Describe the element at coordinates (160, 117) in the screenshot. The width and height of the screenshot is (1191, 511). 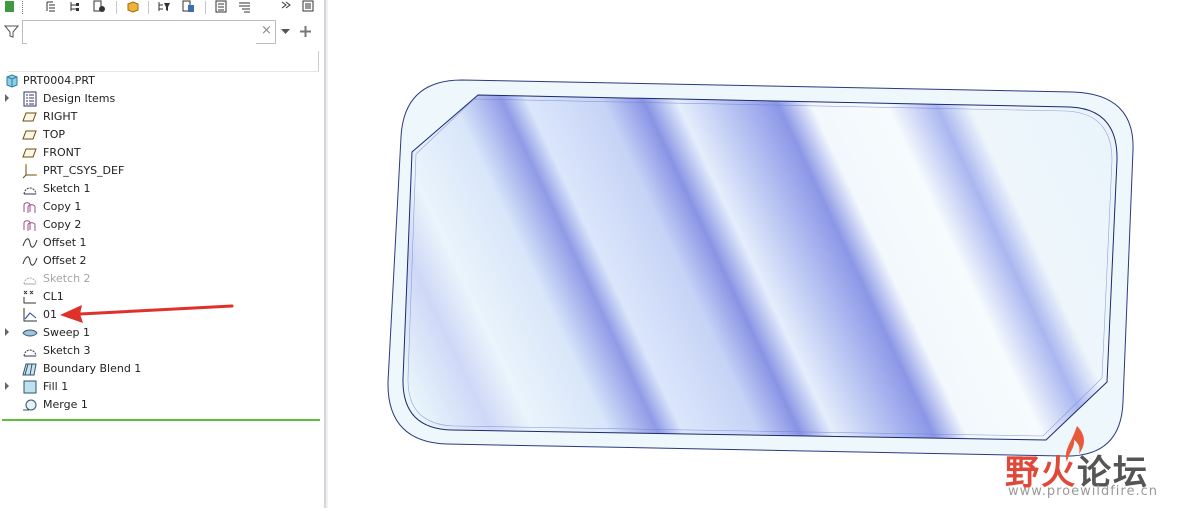
I see `tree-item-right: RIGHT` at that location.